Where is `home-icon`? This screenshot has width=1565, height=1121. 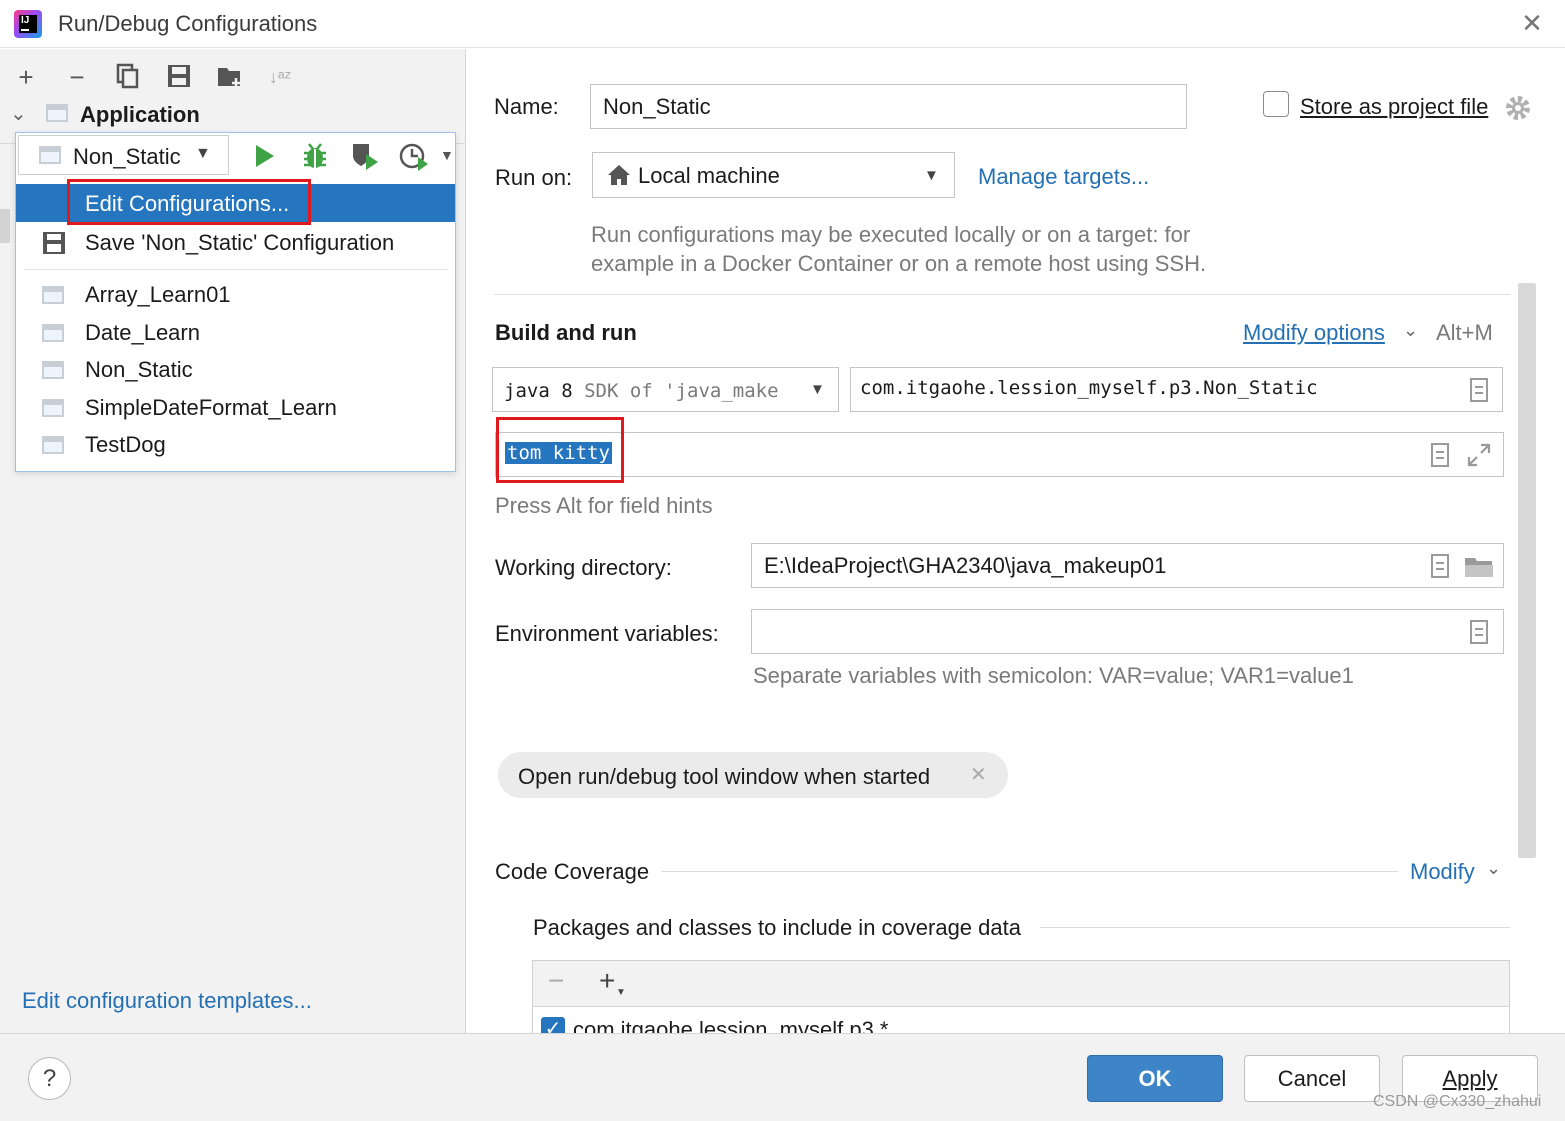
home-icon is located at coordinates (619, 177).